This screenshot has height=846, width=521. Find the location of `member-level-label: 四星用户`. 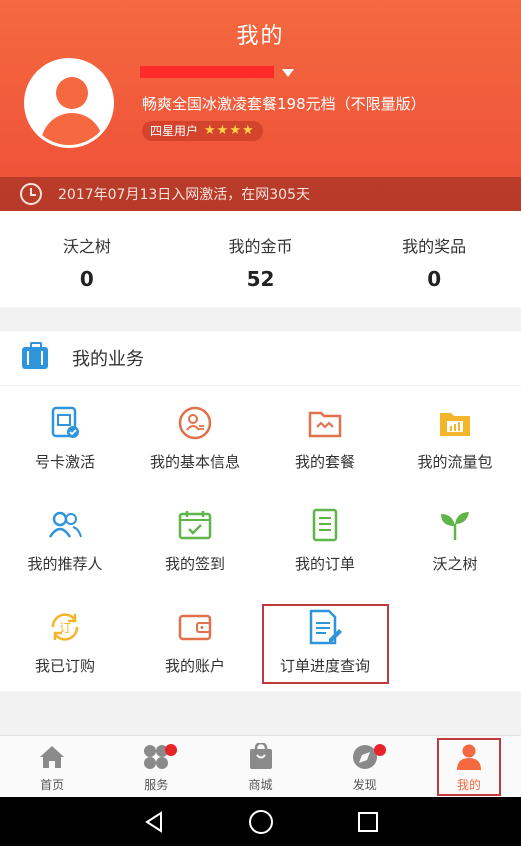

member-level-label: 四星用户 is located at coordinates (174, 131).